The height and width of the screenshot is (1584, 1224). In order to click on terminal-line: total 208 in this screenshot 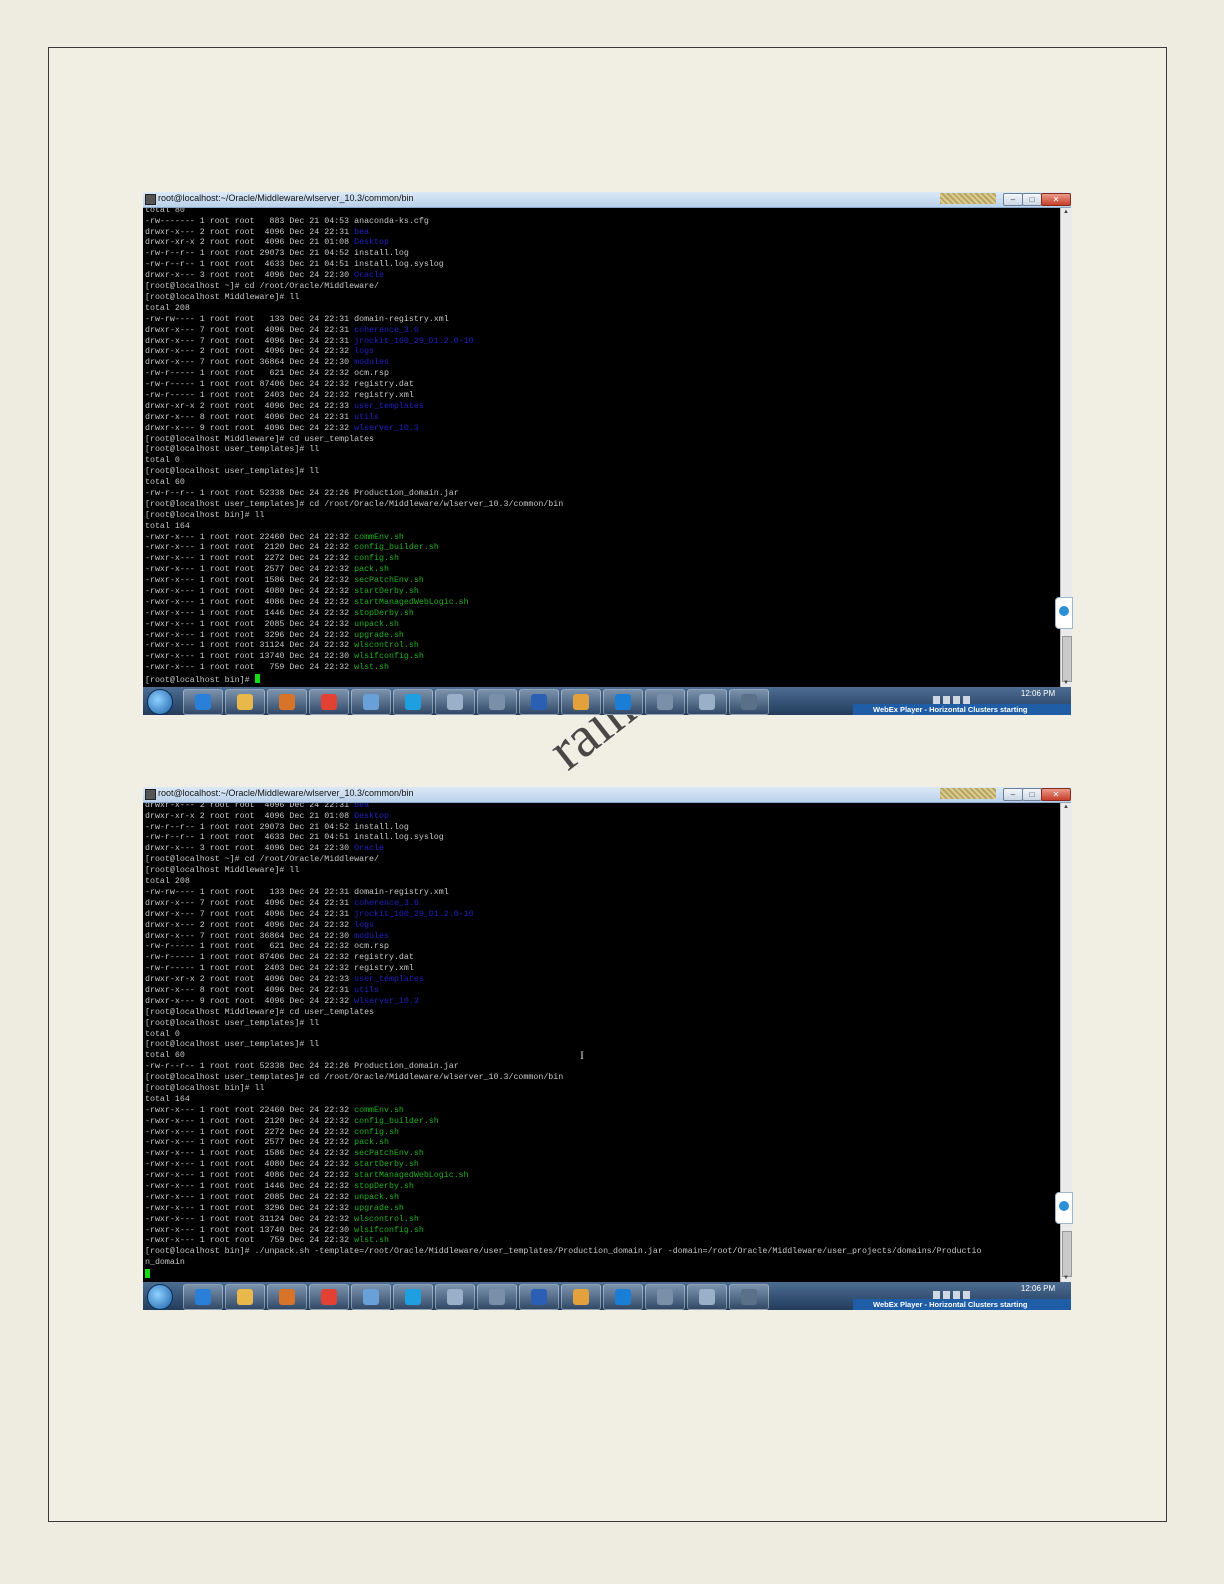, I will do `click(167, 882)`.